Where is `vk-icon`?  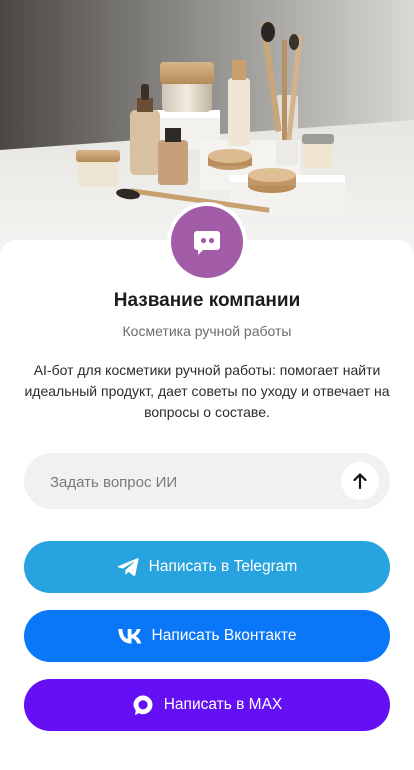
vk-icon is located at coordinates (129, 636).